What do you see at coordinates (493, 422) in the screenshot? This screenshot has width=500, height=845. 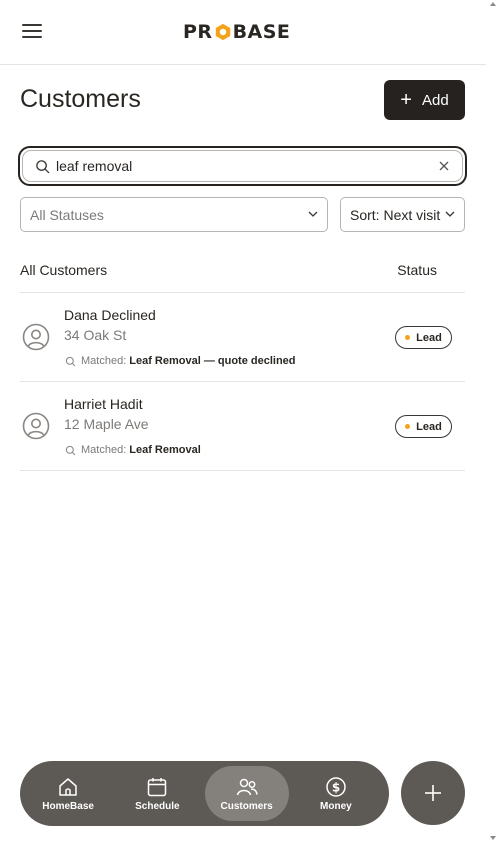 I see `scrollbar` at bounding box center [493, 422].